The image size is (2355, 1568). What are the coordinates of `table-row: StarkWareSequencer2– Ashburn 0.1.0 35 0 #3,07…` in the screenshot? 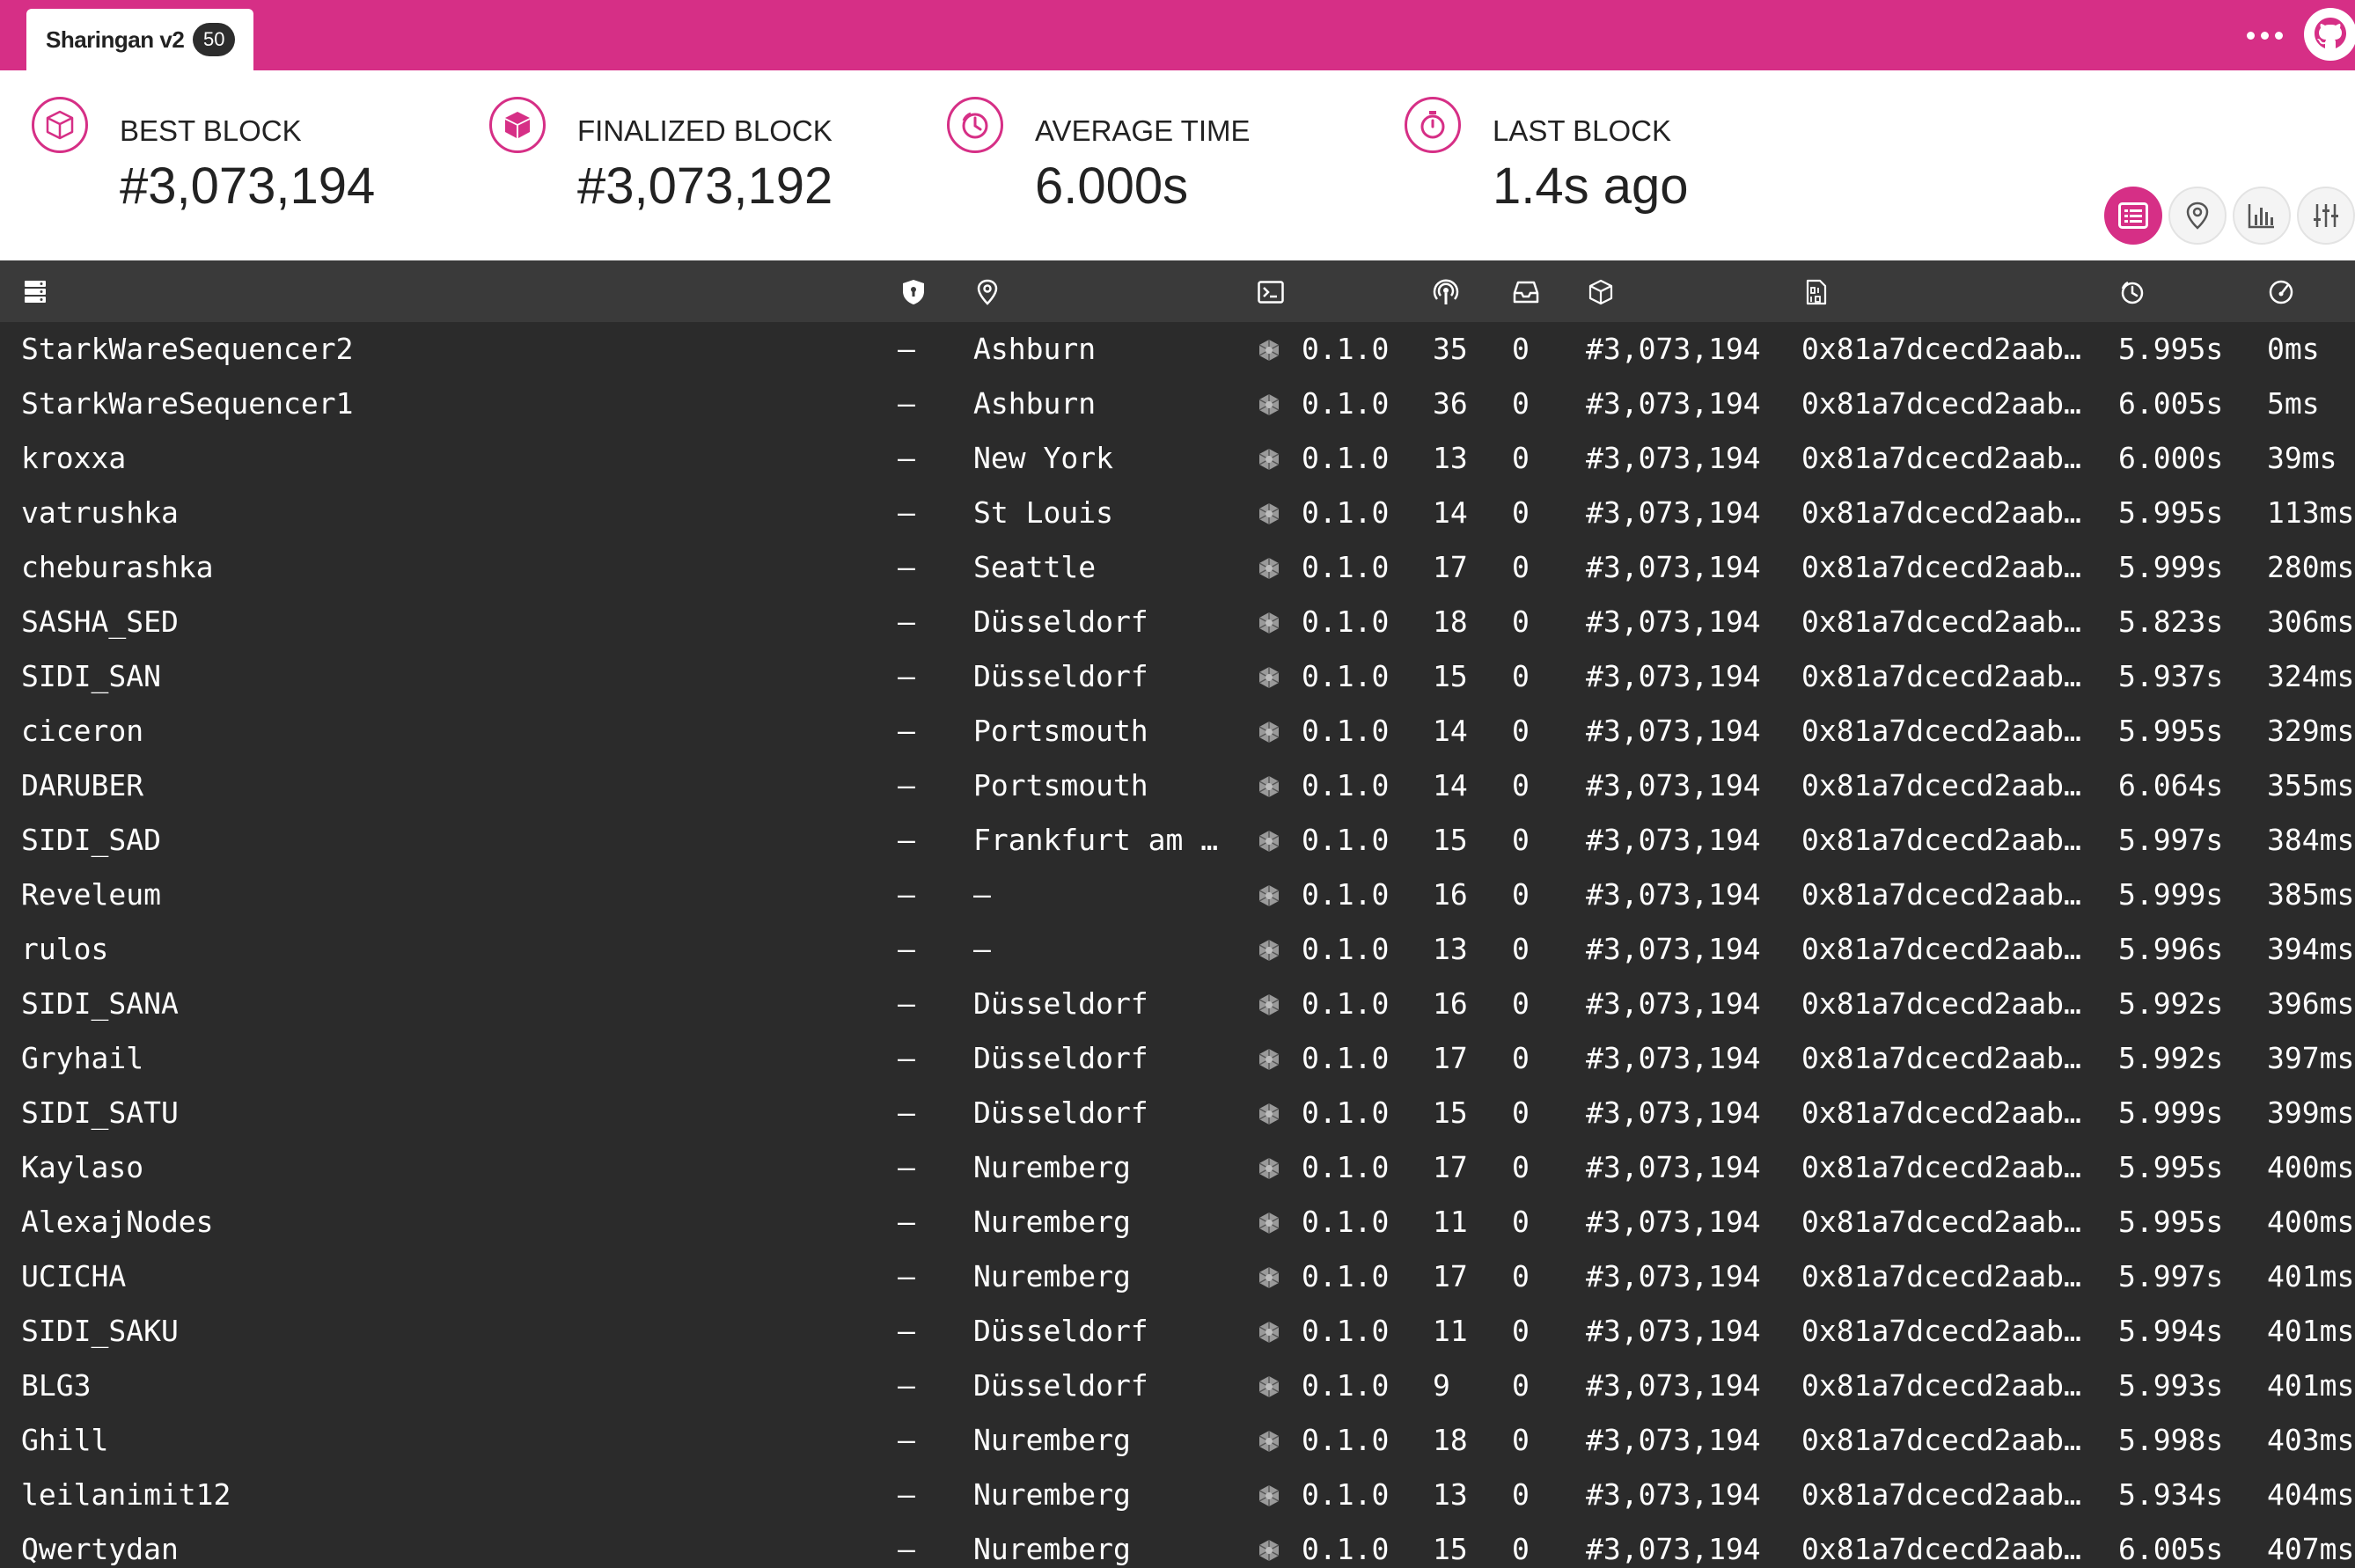 It's located at (1177, 349).